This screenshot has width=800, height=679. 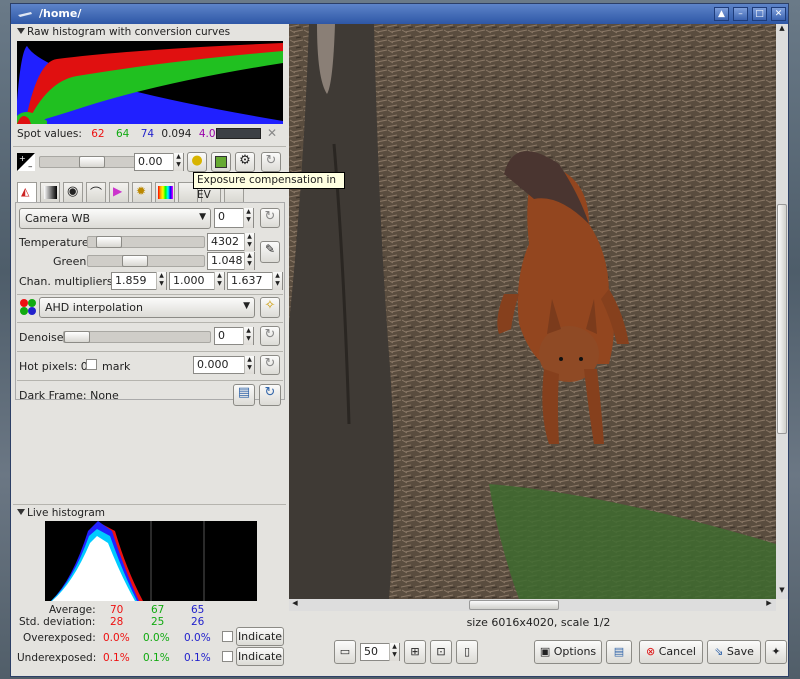 What do you see at coordinates (151, 561) in the screenshot?
I see `live-histogram` at bounding box center [151, 561].